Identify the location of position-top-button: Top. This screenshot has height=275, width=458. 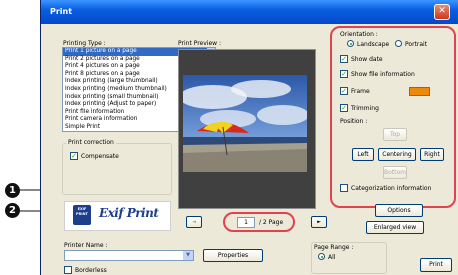
(395, 134).